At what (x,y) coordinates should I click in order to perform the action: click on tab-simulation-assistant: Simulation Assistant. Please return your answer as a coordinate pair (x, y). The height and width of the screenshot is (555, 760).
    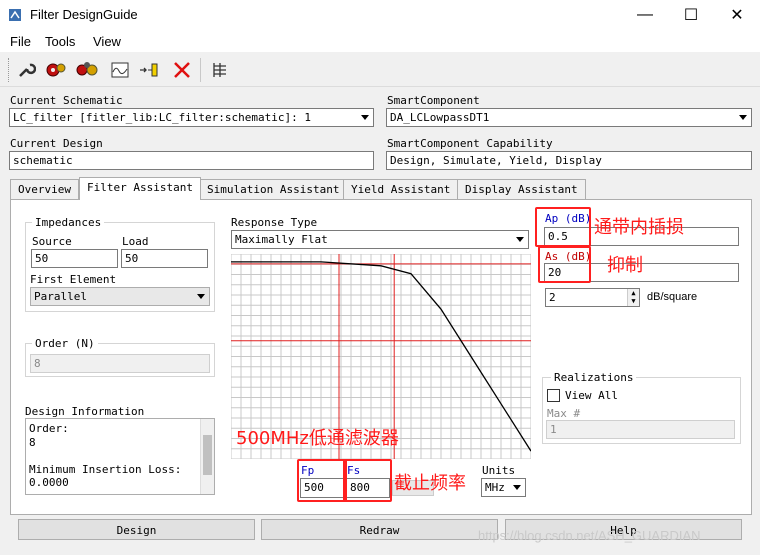
    Looking at the image, I should click on (273, 189).